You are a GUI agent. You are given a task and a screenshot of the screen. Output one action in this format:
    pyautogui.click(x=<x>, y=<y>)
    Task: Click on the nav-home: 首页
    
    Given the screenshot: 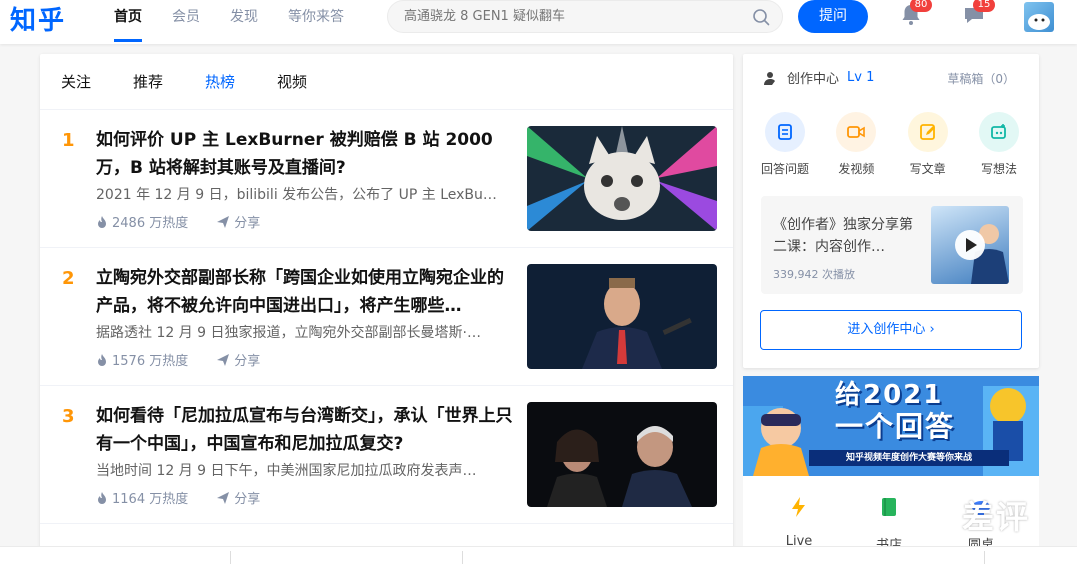 What is the action you would take?
    pyautogui.click(x=128, y=22)
    